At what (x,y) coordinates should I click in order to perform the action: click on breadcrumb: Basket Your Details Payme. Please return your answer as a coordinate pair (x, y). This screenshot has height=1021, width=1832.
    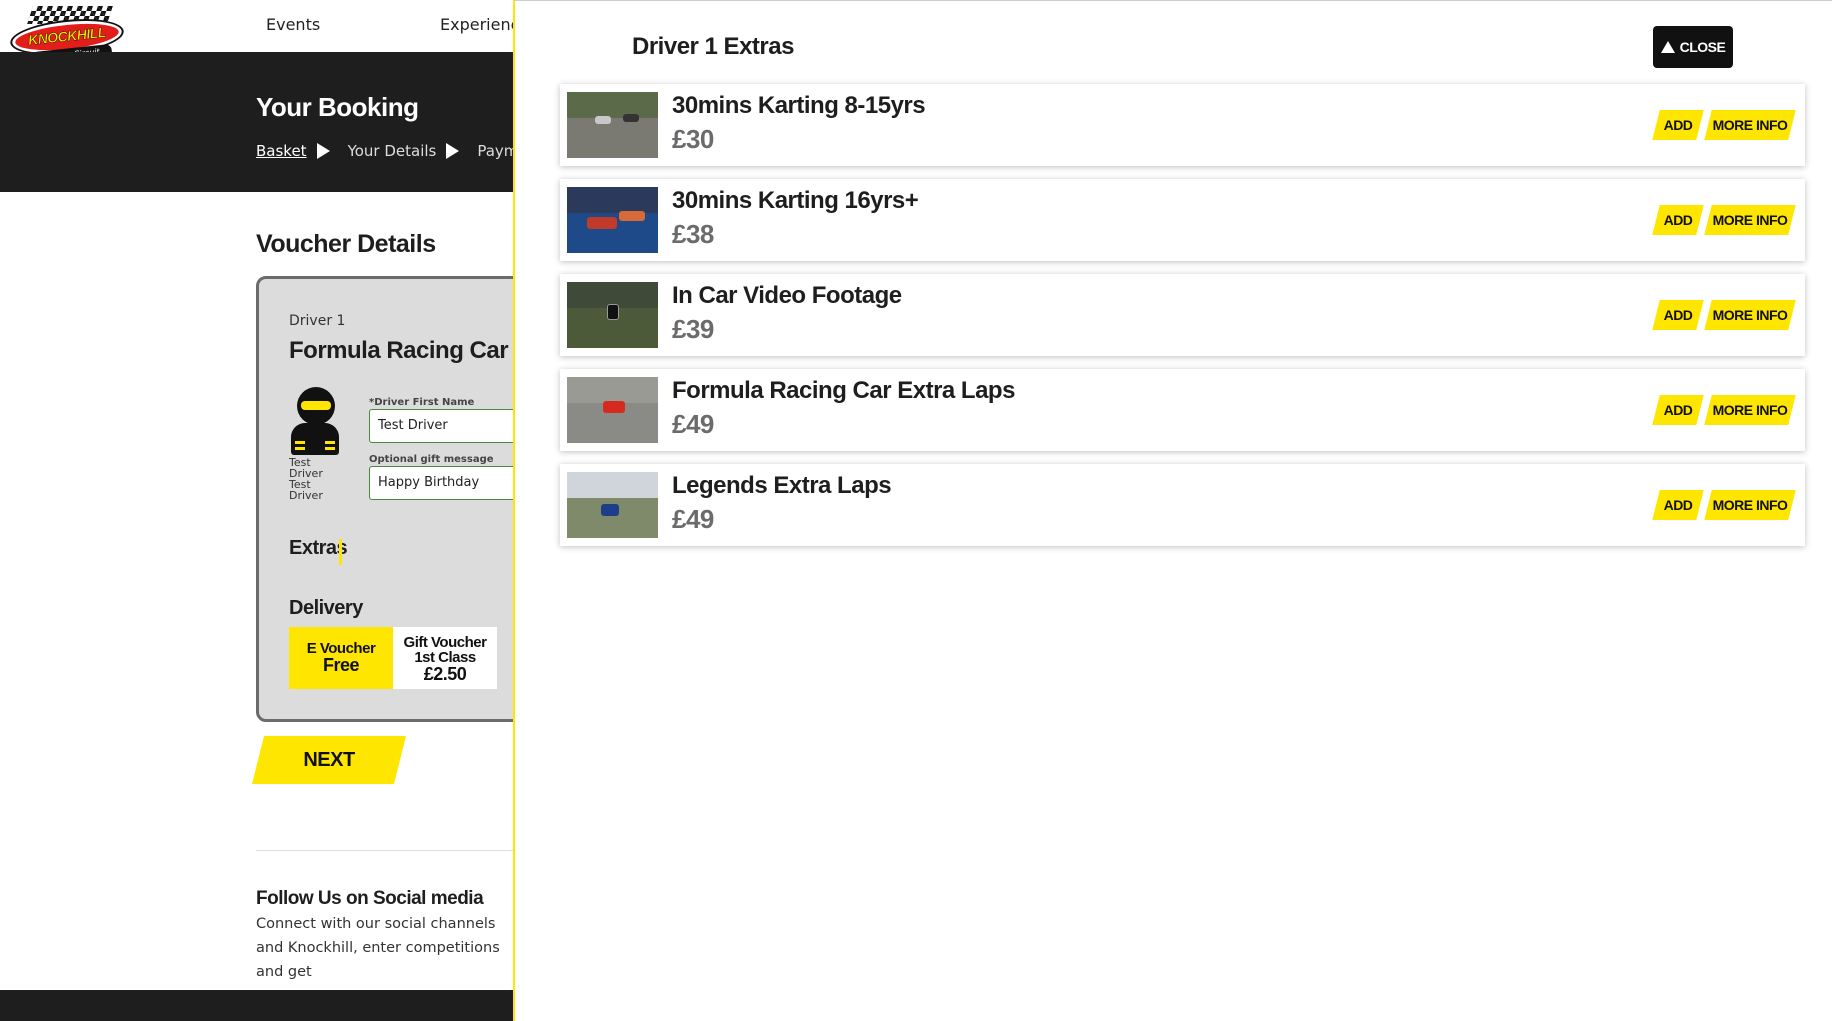
    Looking at the image, I should click on (392, 151).